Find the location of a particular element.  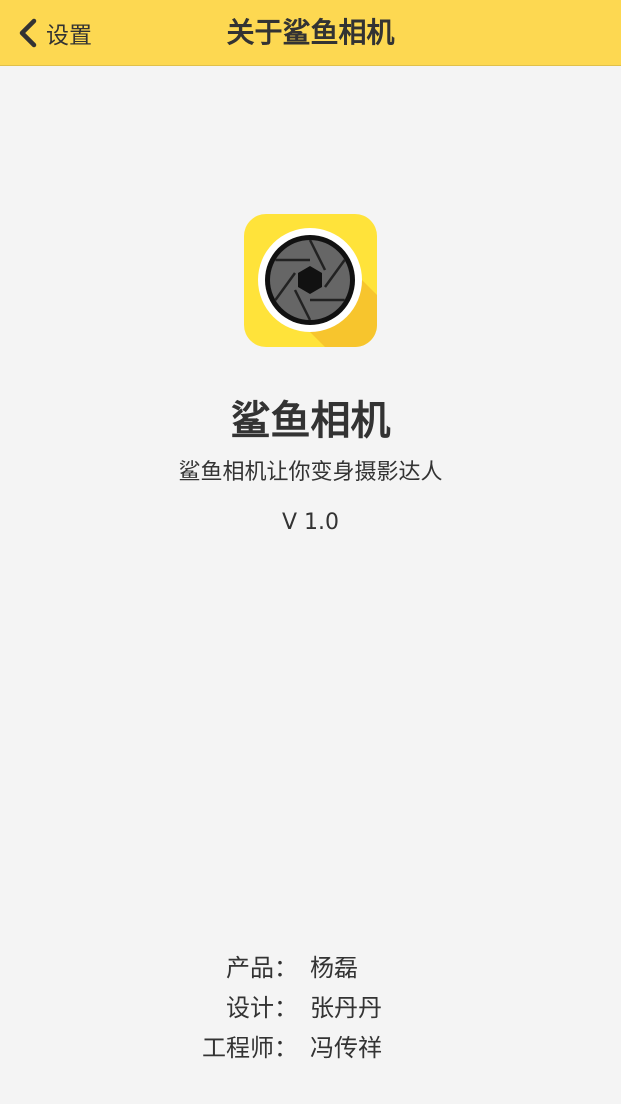

page-title: 关于鲨鱼相机 is located at coordinates (310, 32).